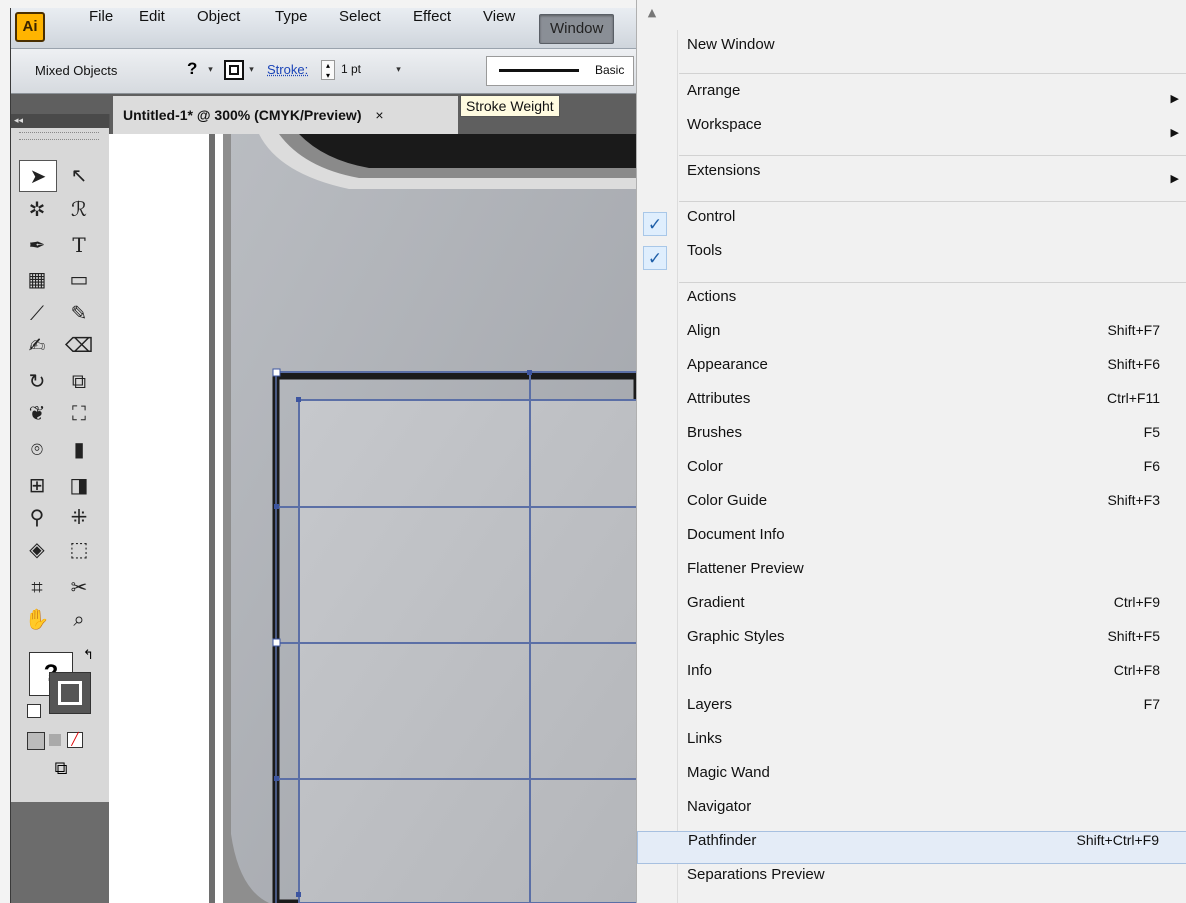 The image size is (1186, 903). Describe the element at coordinates (911, 746) in the screenshot. I see `menu-item-links: Links` at that location.